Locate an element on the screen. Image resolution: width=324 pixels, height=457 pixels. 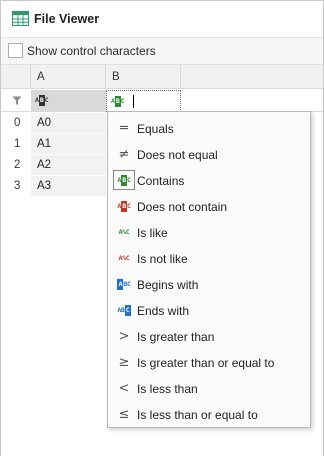
table-cell: A3 is located at coordinates (68, 186).